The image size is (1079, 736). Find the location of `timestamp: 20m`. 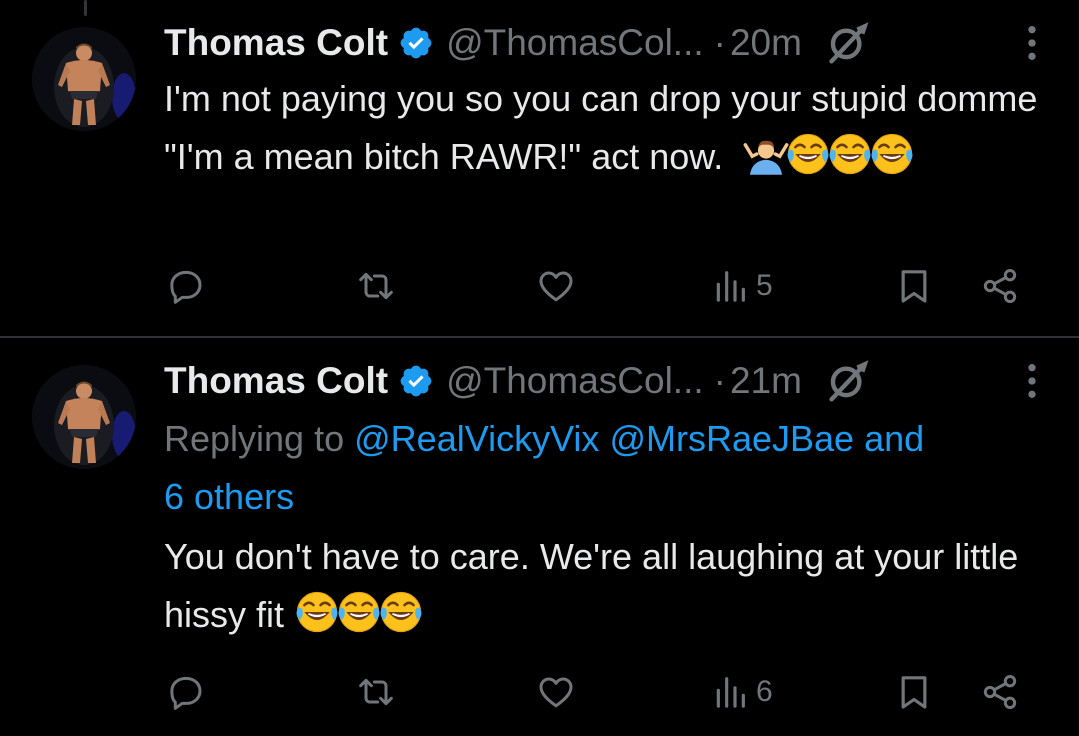

timestamp: 20m is located at coordinates (766, 43).